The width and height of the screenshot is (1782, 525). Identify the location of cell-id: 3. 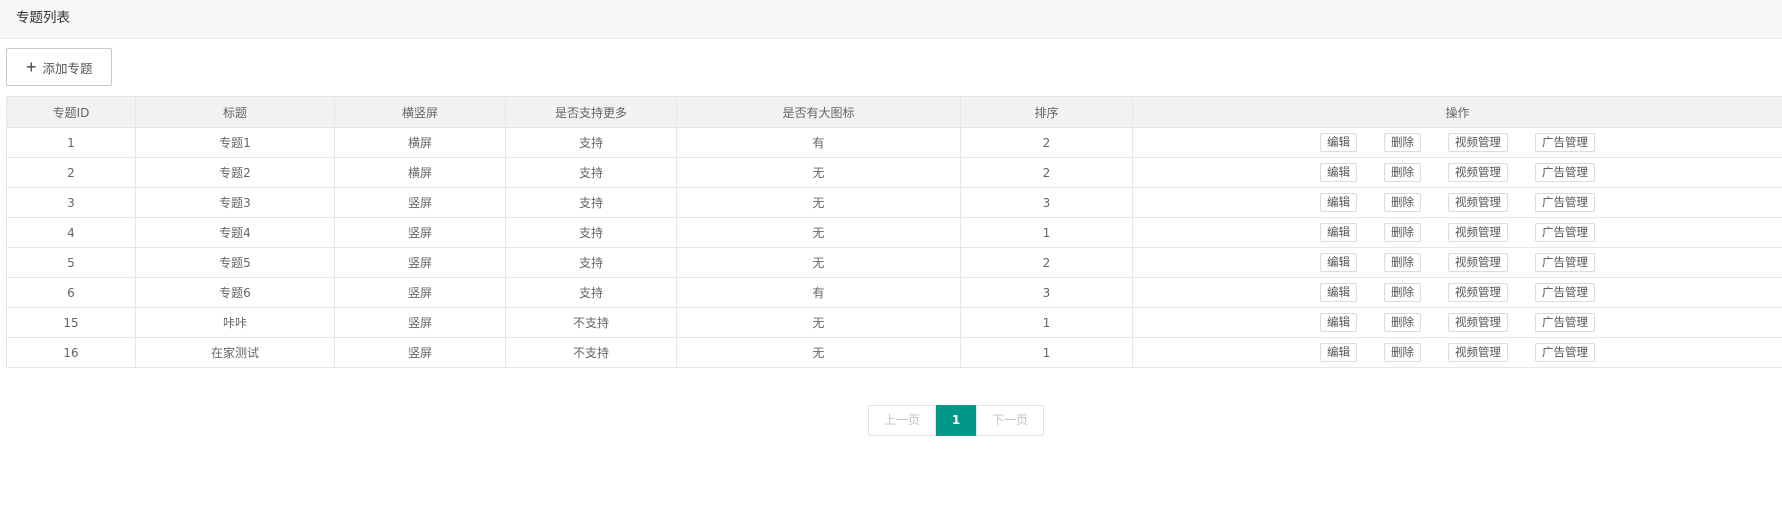
(71, 202).